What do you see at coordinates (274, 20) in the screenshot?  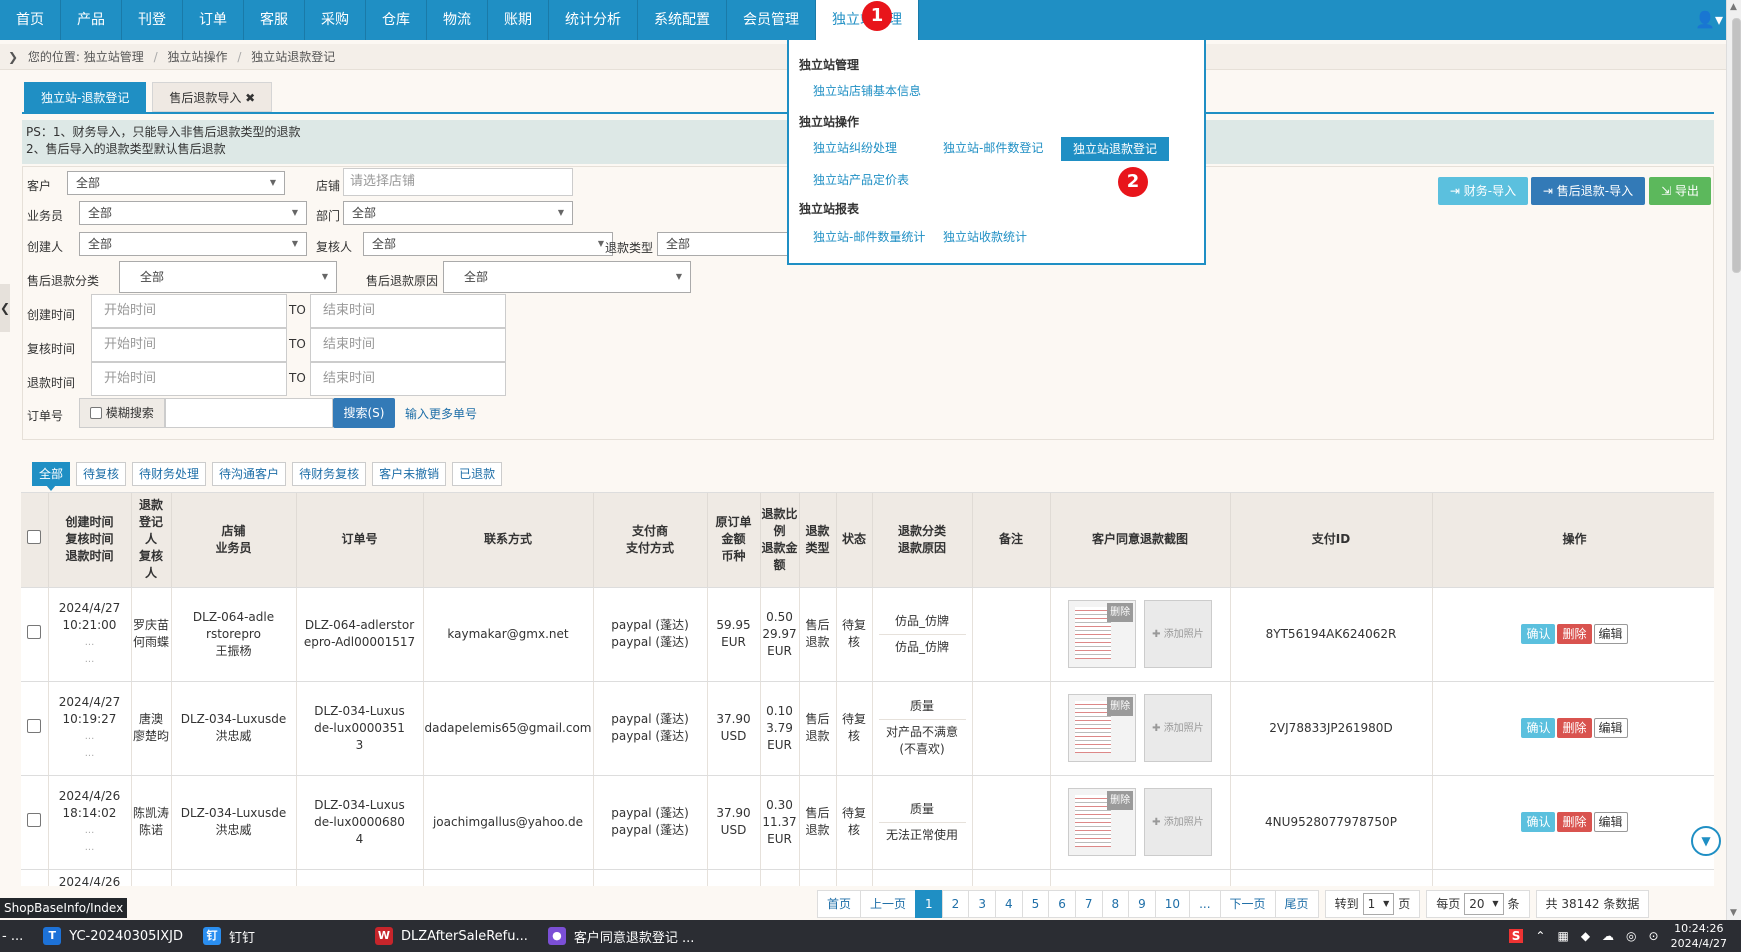 I see `nav-service: 客服` at bounding box center [274, 20].